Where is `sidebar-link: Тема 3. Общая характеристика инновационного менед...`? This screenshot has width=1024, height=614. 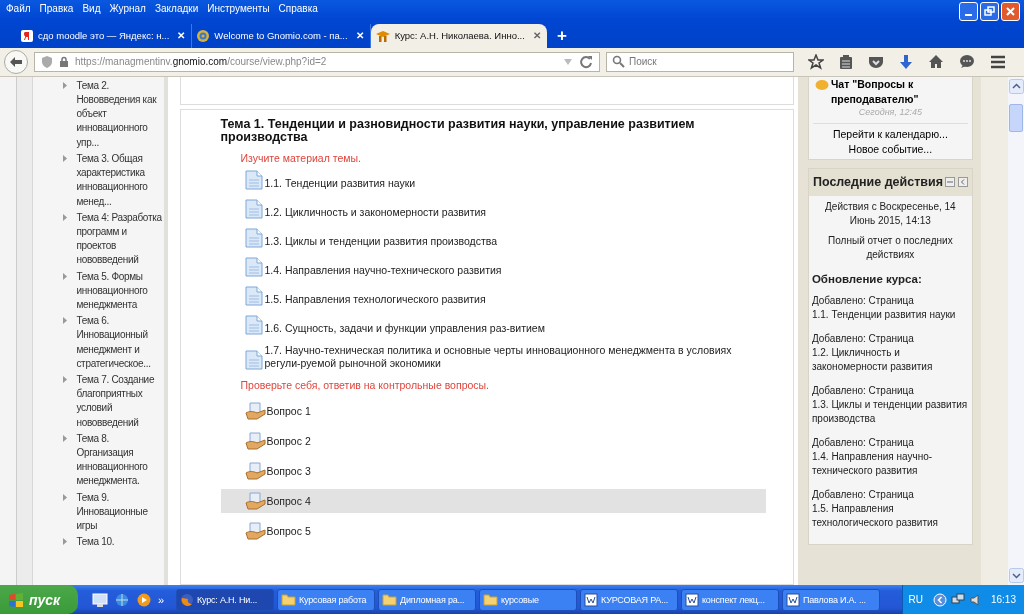
sidebar-link: Тема 3. Общая характеристика инновационного менед... is located at coordinates (120, 180).